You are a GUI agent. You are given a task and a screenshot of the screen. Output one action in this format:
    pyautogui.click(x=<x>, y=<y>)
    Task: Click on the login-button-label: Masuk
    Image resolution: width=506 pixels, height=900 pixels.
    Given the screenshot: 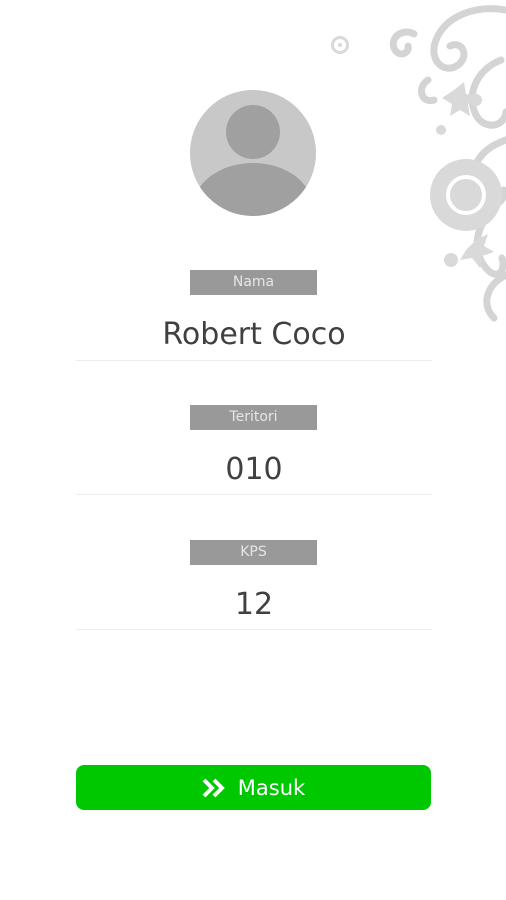 What is the action you would take?
    pyautogui.click(x=271, y=787)
    